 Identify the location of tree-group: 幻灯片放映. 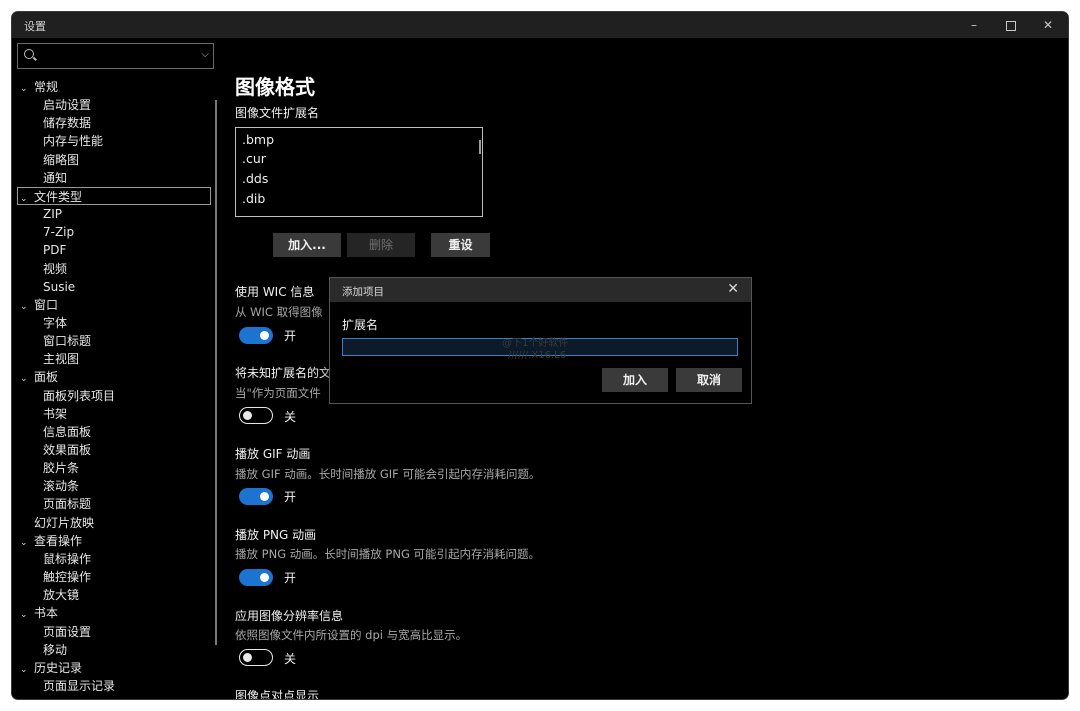
(57, 523).